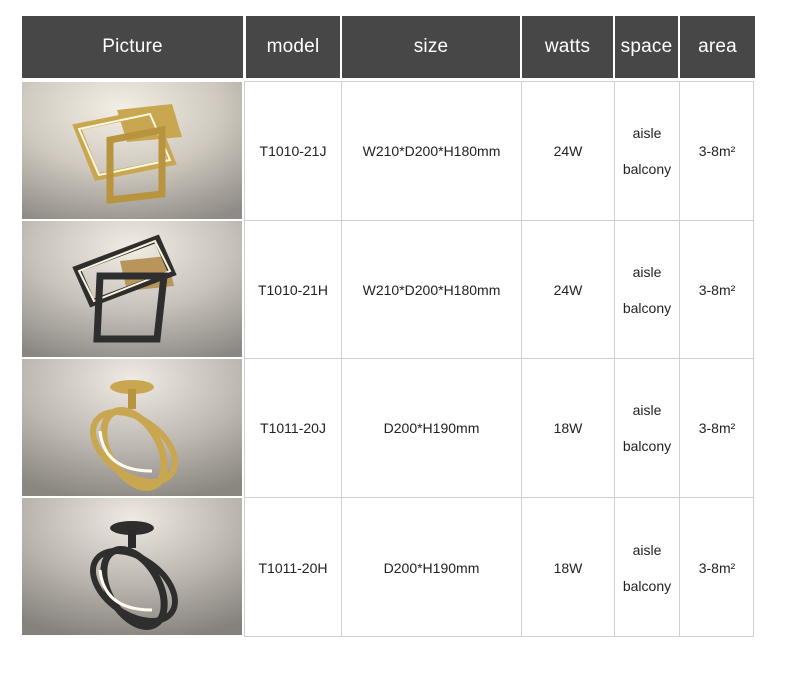 Image resolution: width=790 pixels, height=676 pixels. What do you see at coordinates (293, 289) in the screenshot?
I see `model-cell: T1010-21H` at bounding box center [293, 289].